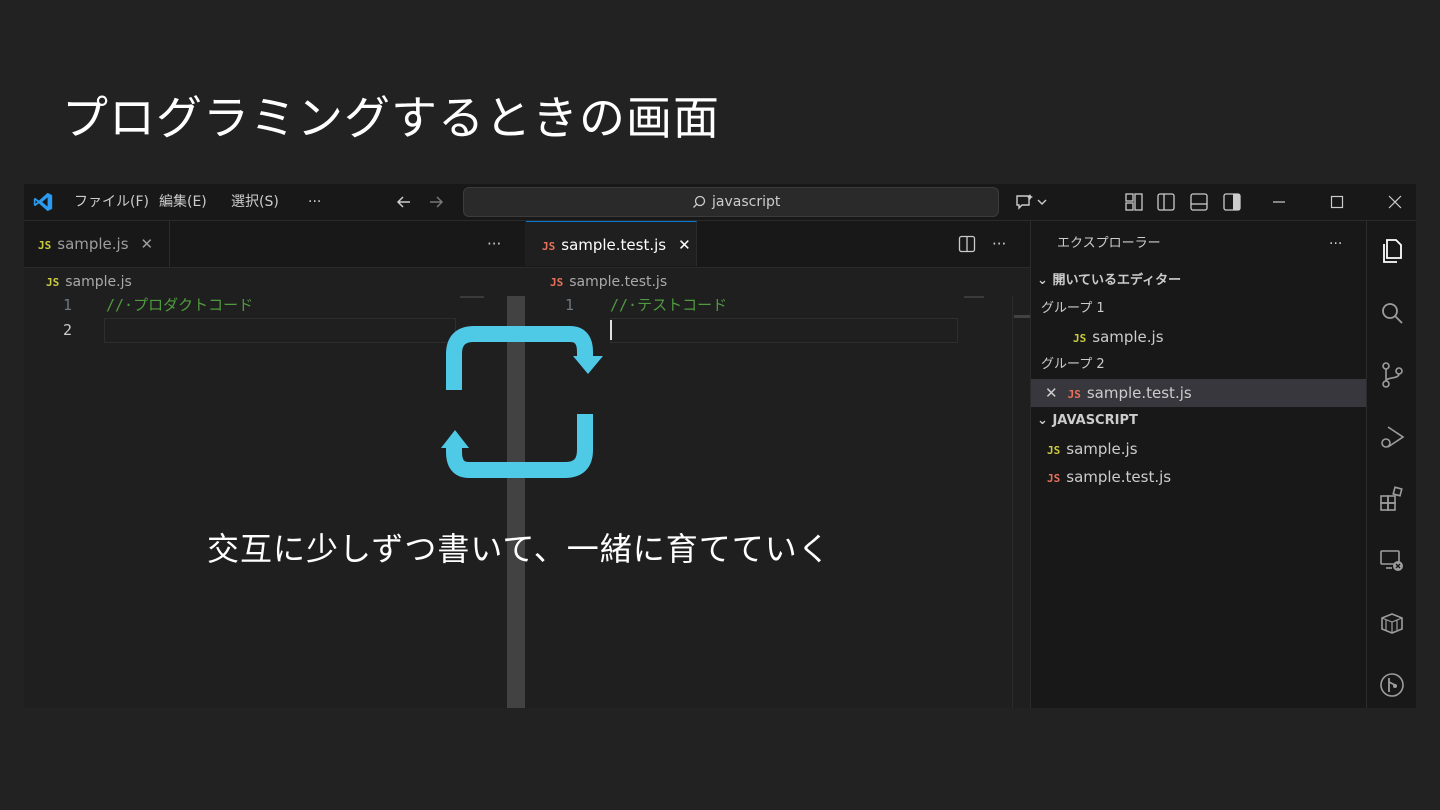  I want to click on minimize-icon, so click(1279, 202).